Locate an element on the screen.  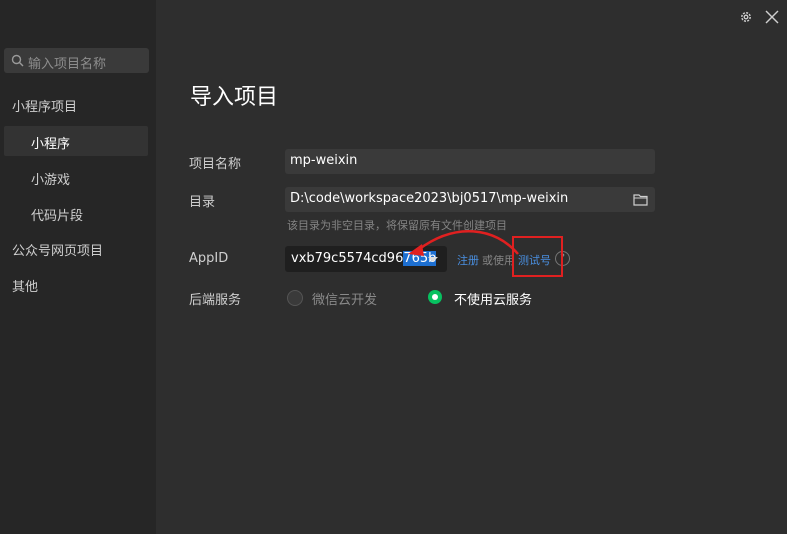
search-icon is located at coordinates (17, 60).